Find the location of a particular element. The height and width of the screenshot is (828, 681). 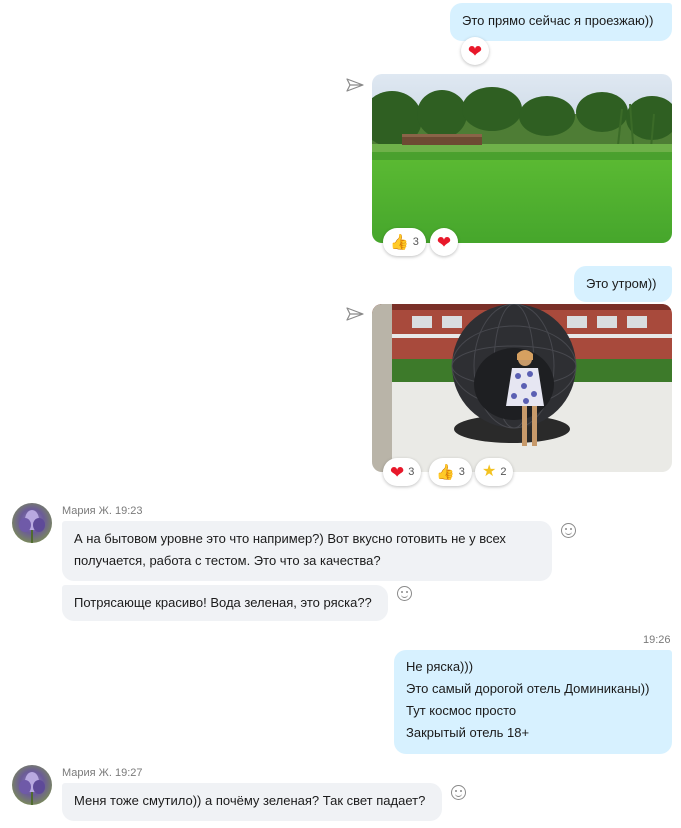

photo-lake is located at coordinates (522, 158).